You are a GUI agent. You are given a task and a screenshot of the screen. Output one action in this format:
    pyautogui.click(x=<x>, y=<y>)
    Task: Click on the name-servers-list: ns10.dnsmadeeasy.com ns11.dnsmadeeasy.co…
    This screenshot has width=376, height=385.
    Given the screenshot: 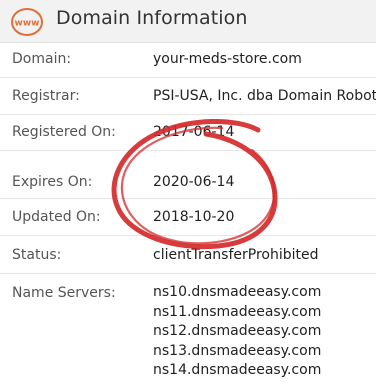 What is the action you would take?
    pyautogui.click(x=237, y=332)
    